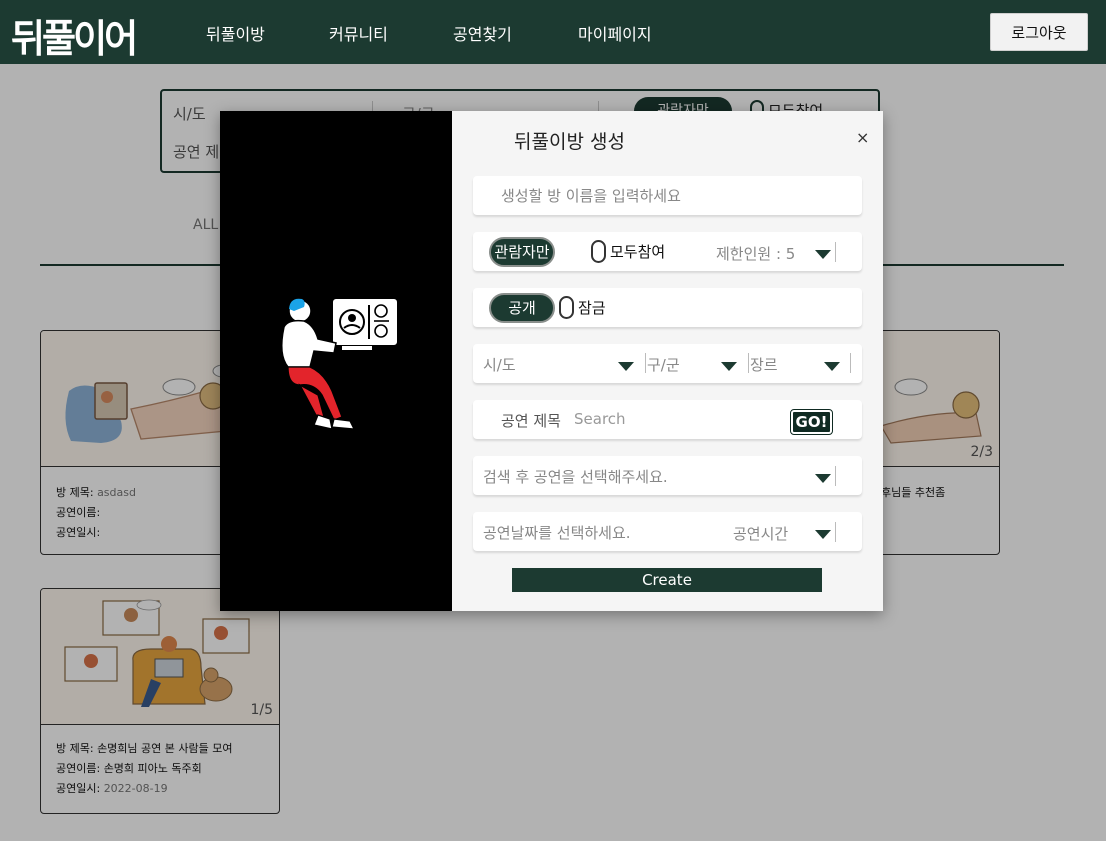  I want to click on locked-label: 잠금, so click(592, 308).